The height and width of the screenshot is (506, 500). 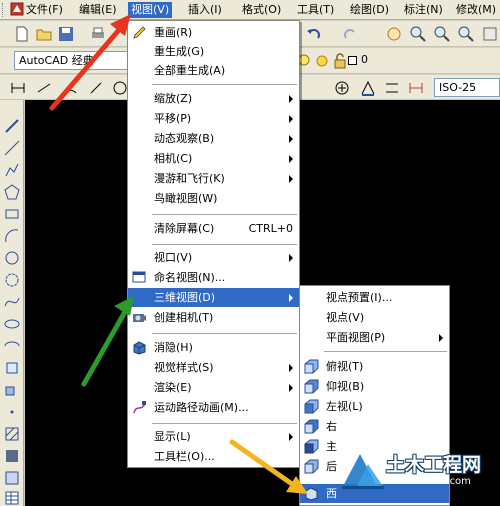 I want to click on watermark-logo-icon, so click(x=363, y=471).